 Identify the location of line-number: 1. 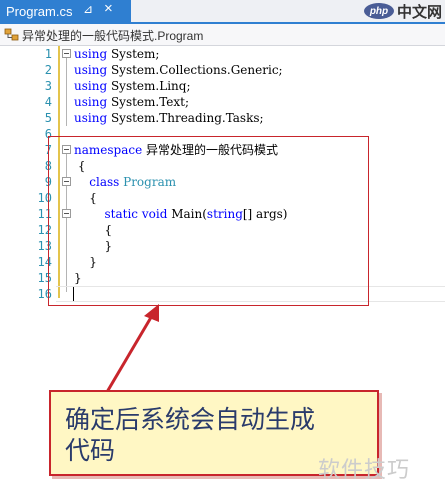
(48, 54).